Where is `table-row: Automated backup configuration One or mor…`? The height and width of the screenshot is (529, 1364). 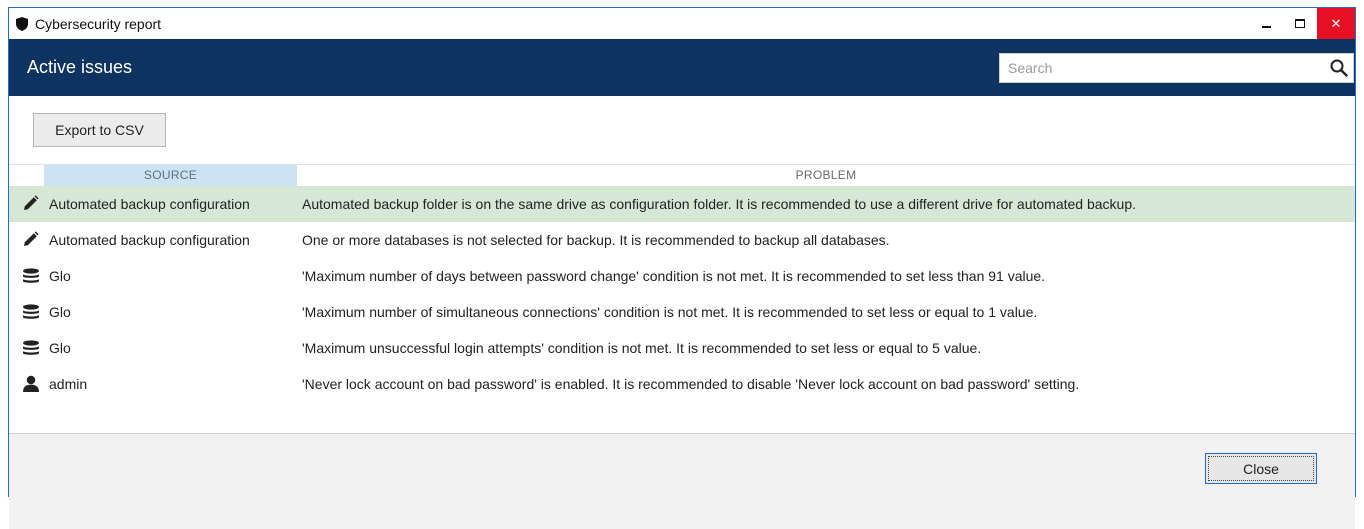
table-row: Automated backup configuration One or mor… is located at coordinates (682, 240).